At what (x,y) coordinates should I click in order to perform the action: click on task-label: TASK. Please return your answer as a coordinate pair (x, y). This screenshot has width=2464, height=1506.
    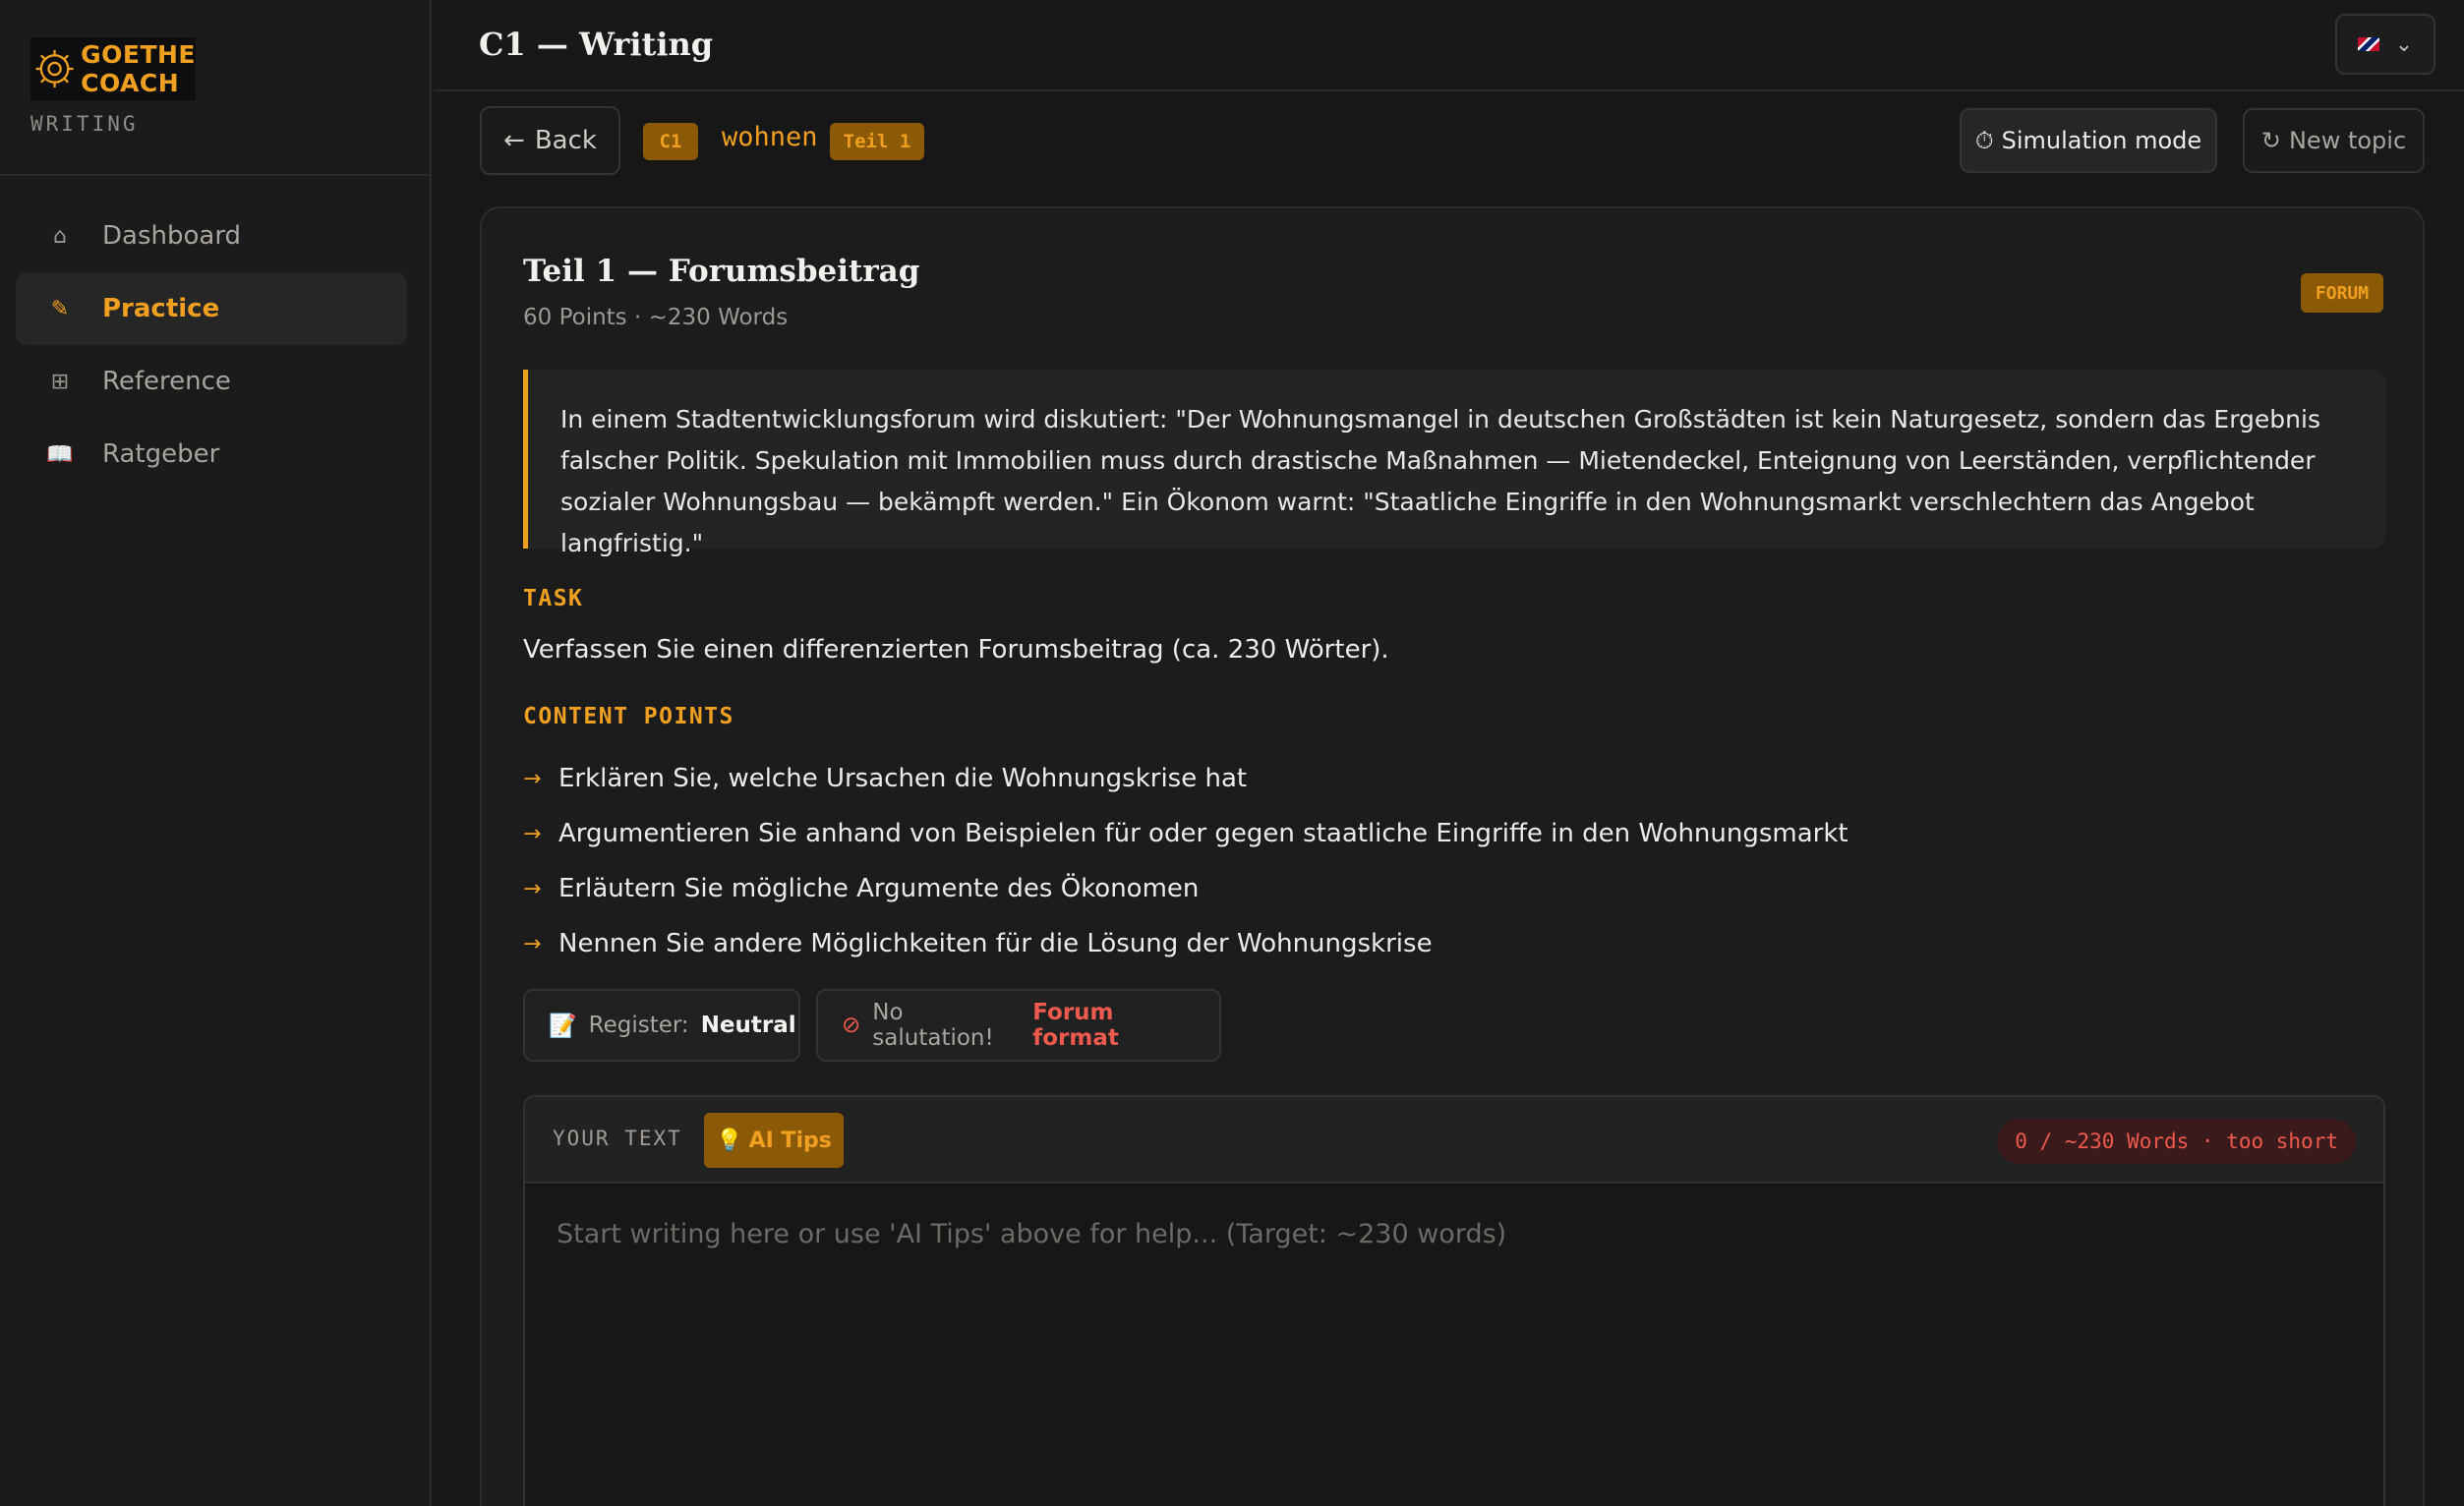
    Looking at the image, I should click on (553, 598).